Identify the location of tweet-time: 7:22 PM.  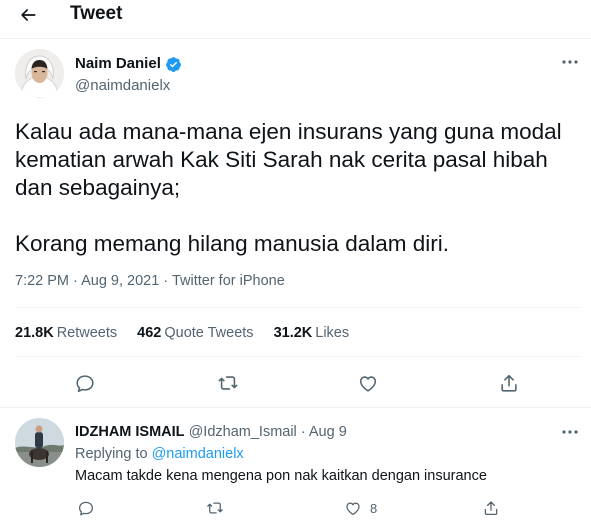
(42, 281).